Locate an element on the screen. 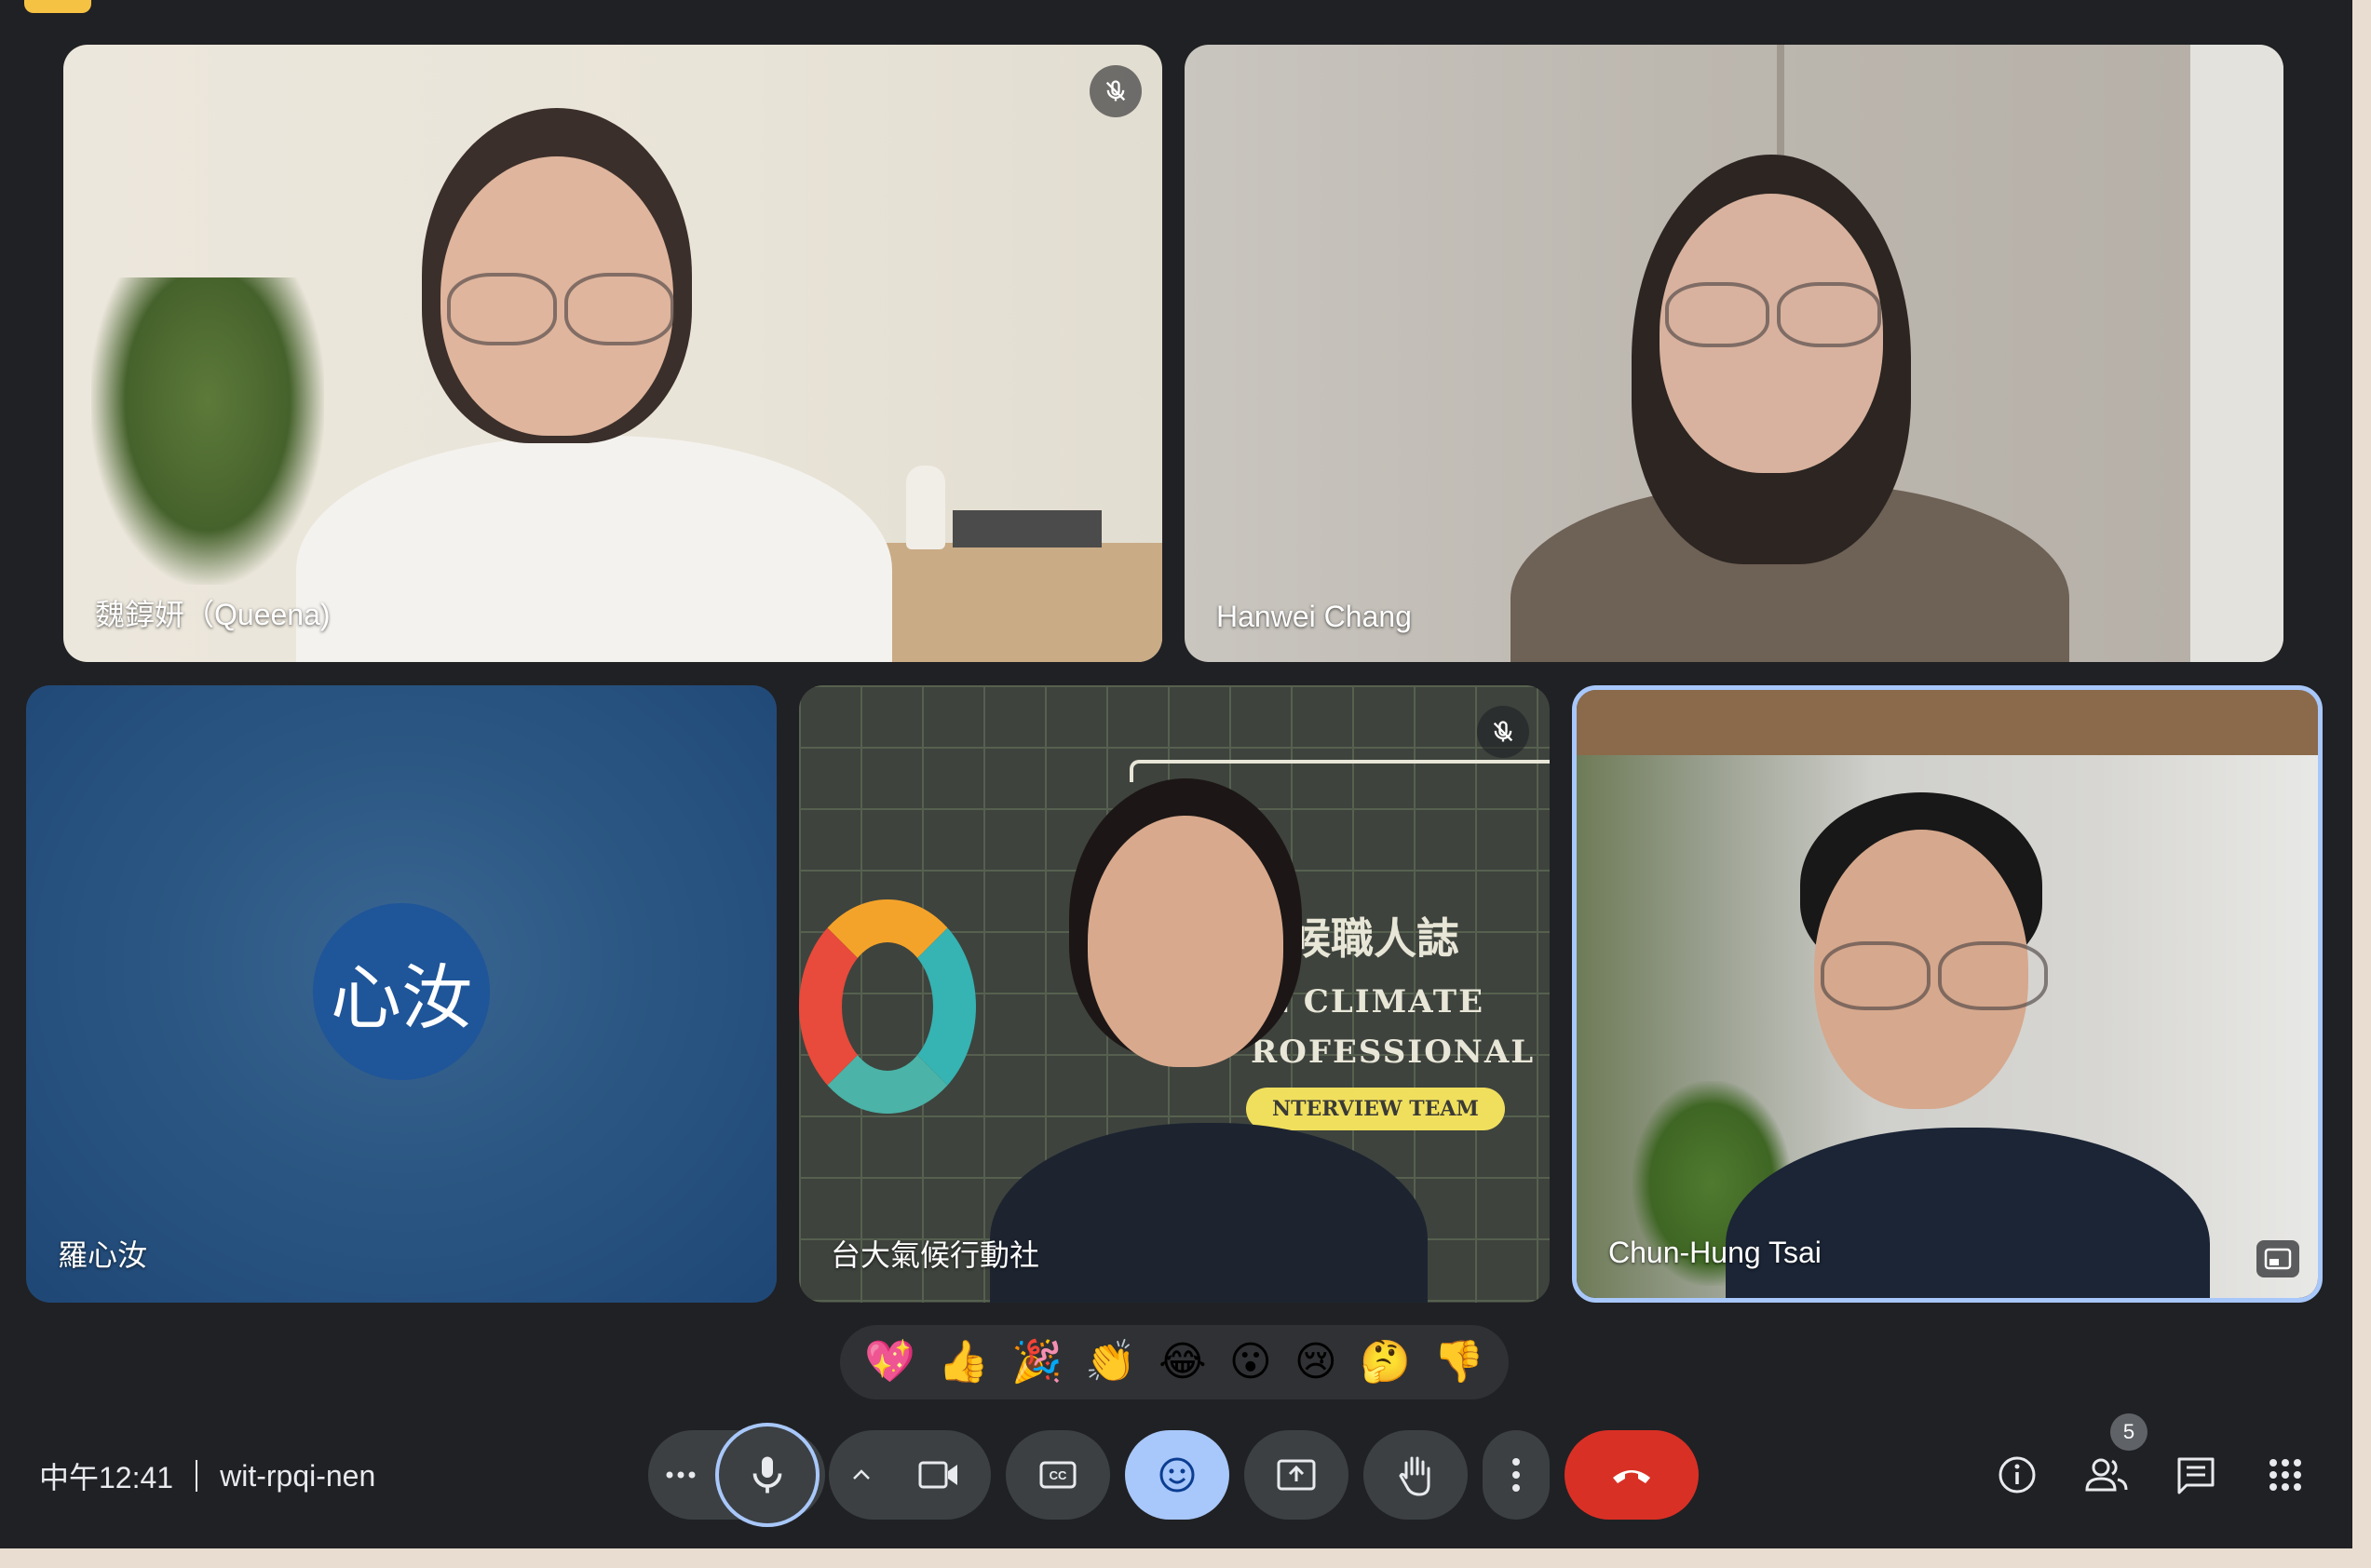  microphone-button is located at coordinates (767, 1475).